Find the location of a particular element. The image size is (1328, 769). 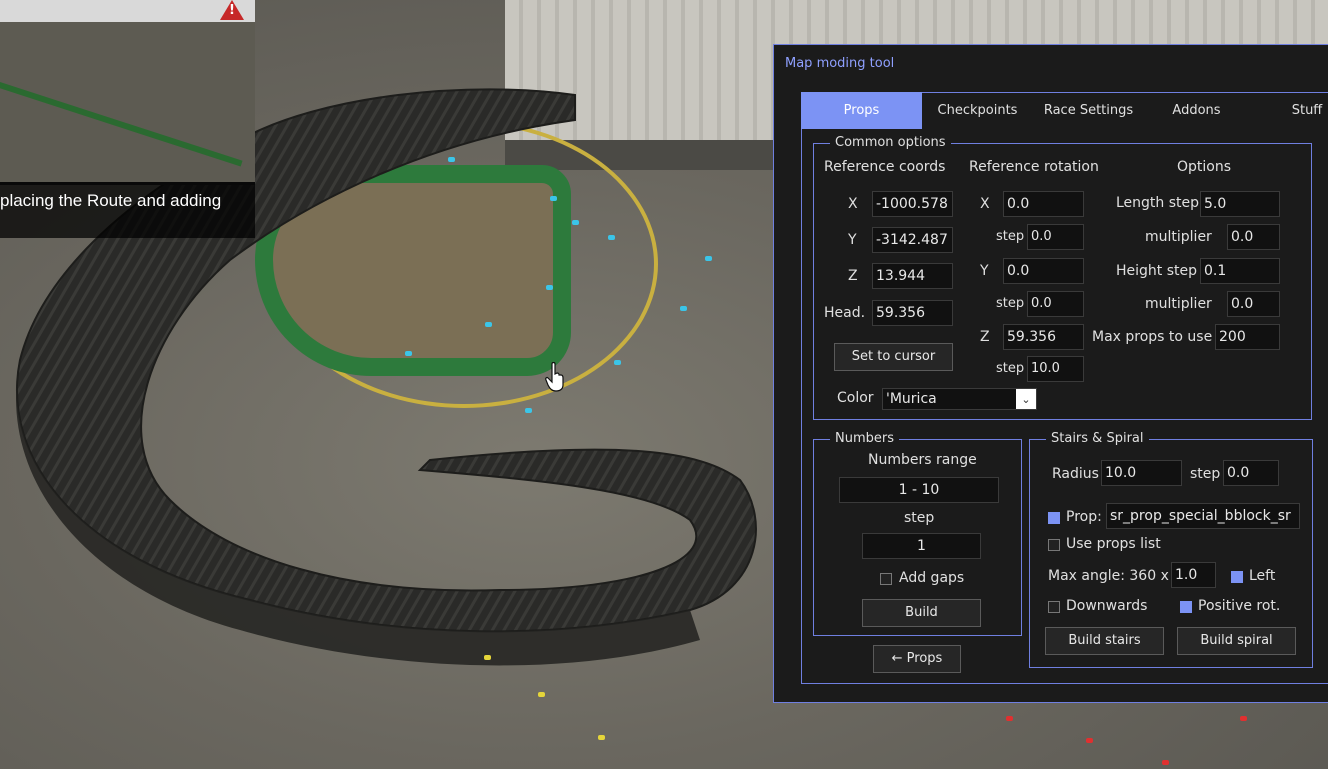

minimap-header is located at coordinates (127, 11).